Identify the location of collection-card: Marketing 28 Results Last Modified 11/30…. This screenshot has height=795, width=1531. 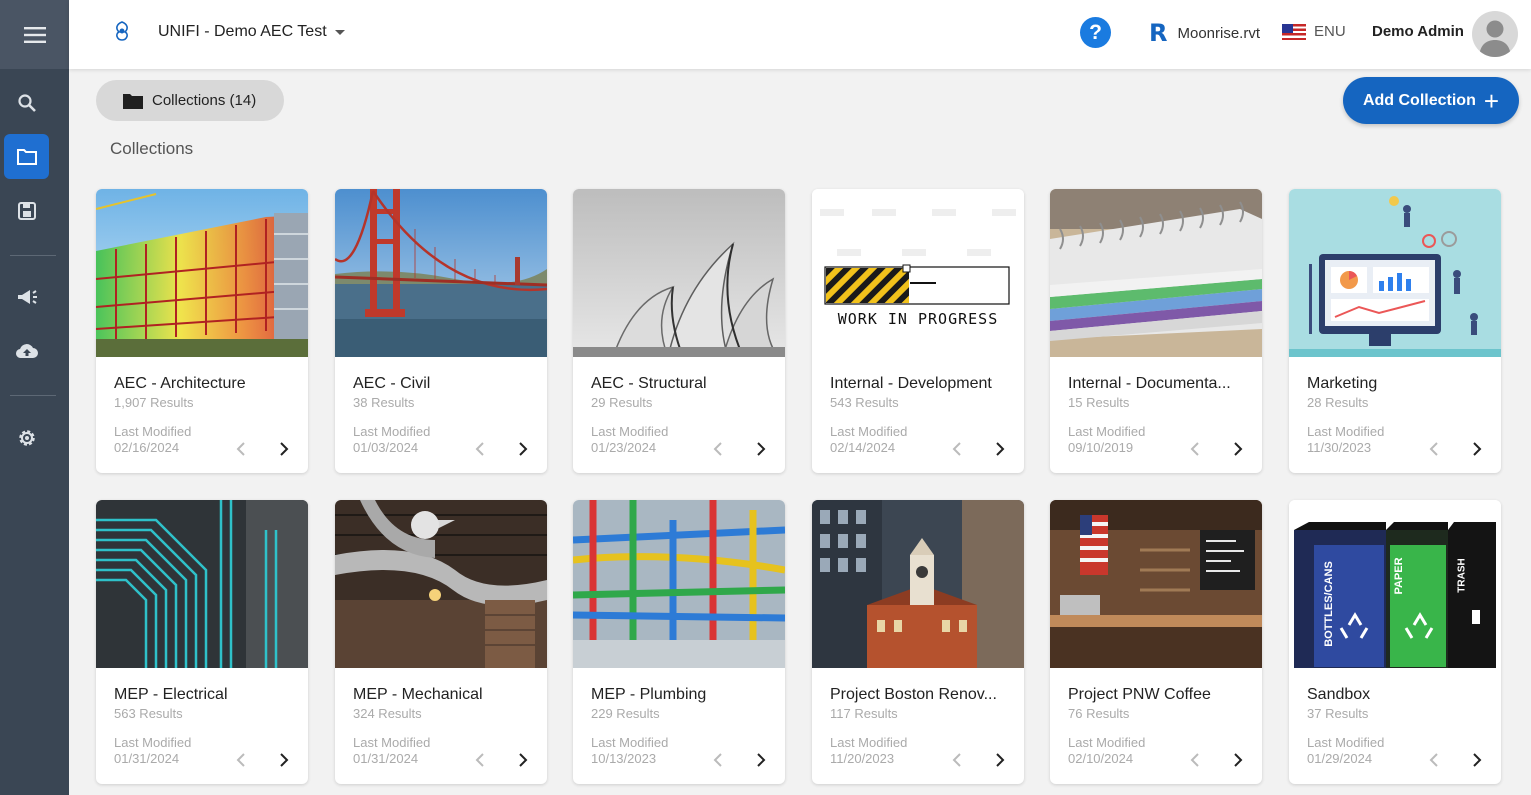
(1395, 331).